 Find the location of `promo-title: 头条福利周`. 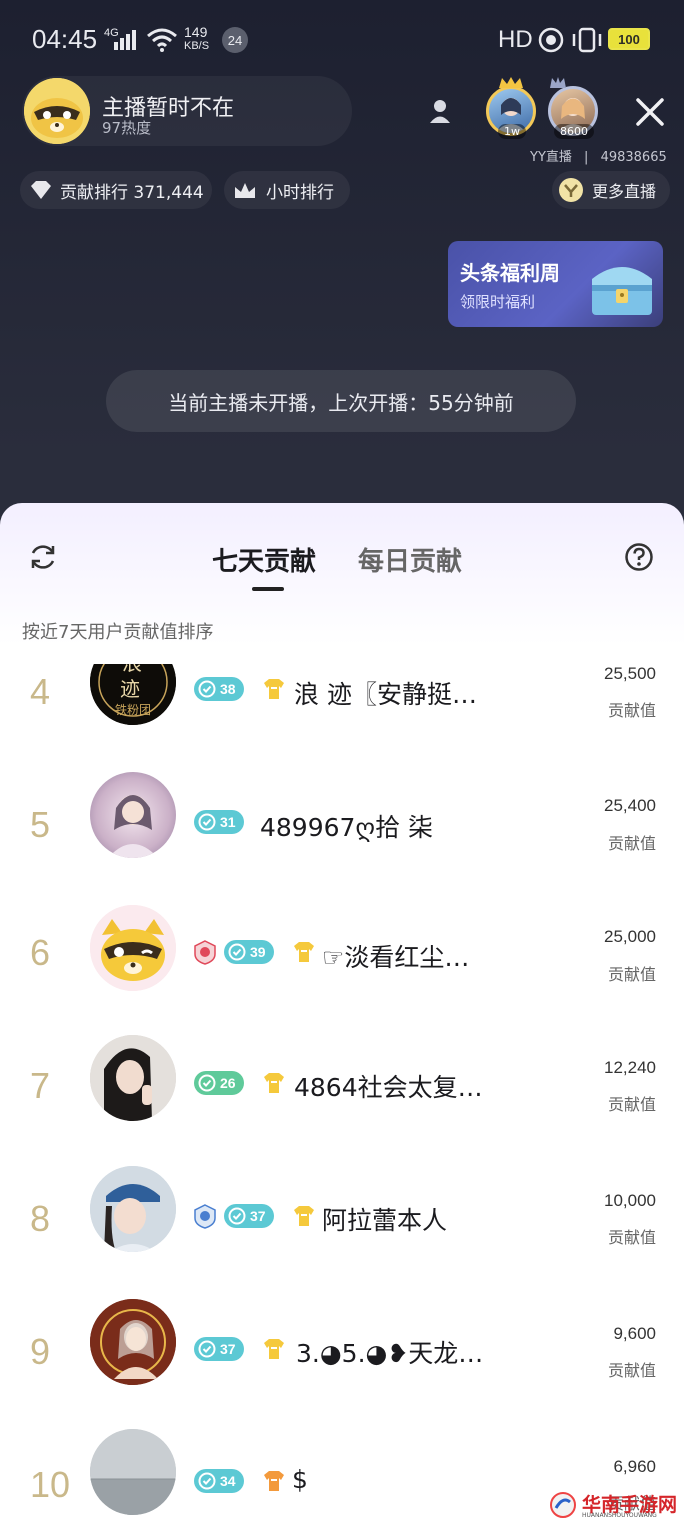

promo-title: 头条福利周 is located at coordinates (510, 273).